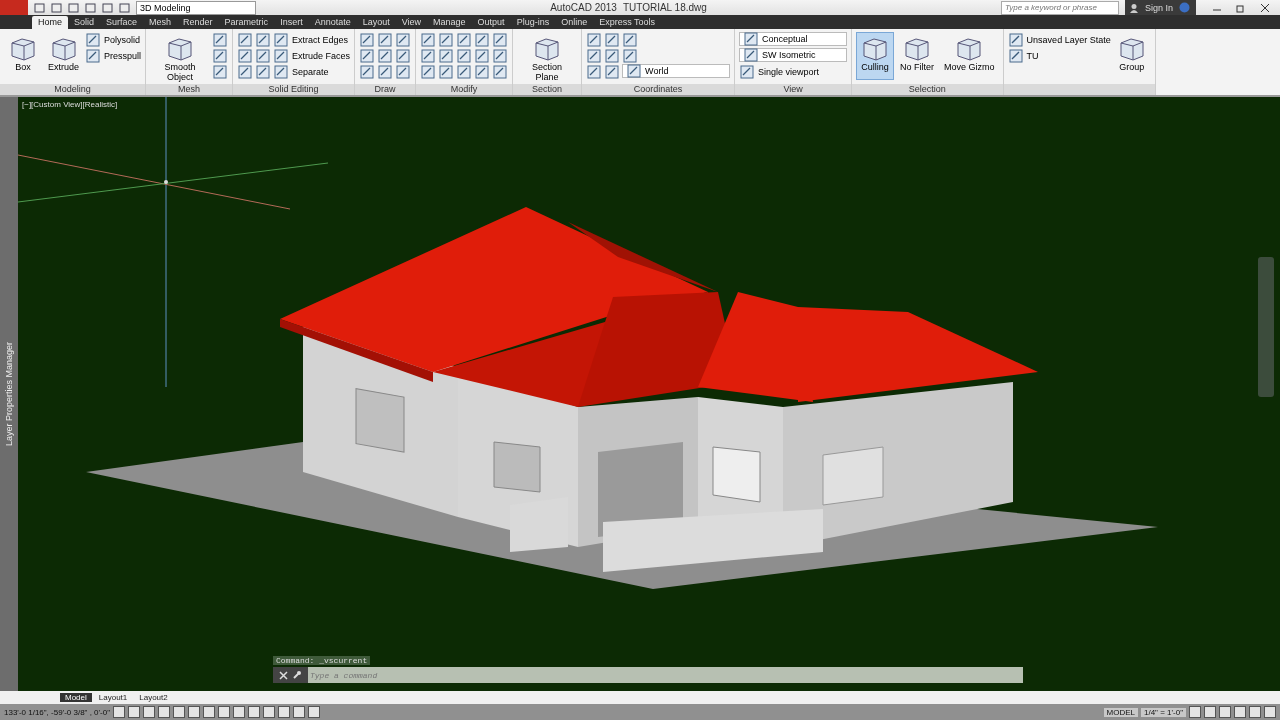  I want to click on panel-title: Modeling, so click(73, 89).